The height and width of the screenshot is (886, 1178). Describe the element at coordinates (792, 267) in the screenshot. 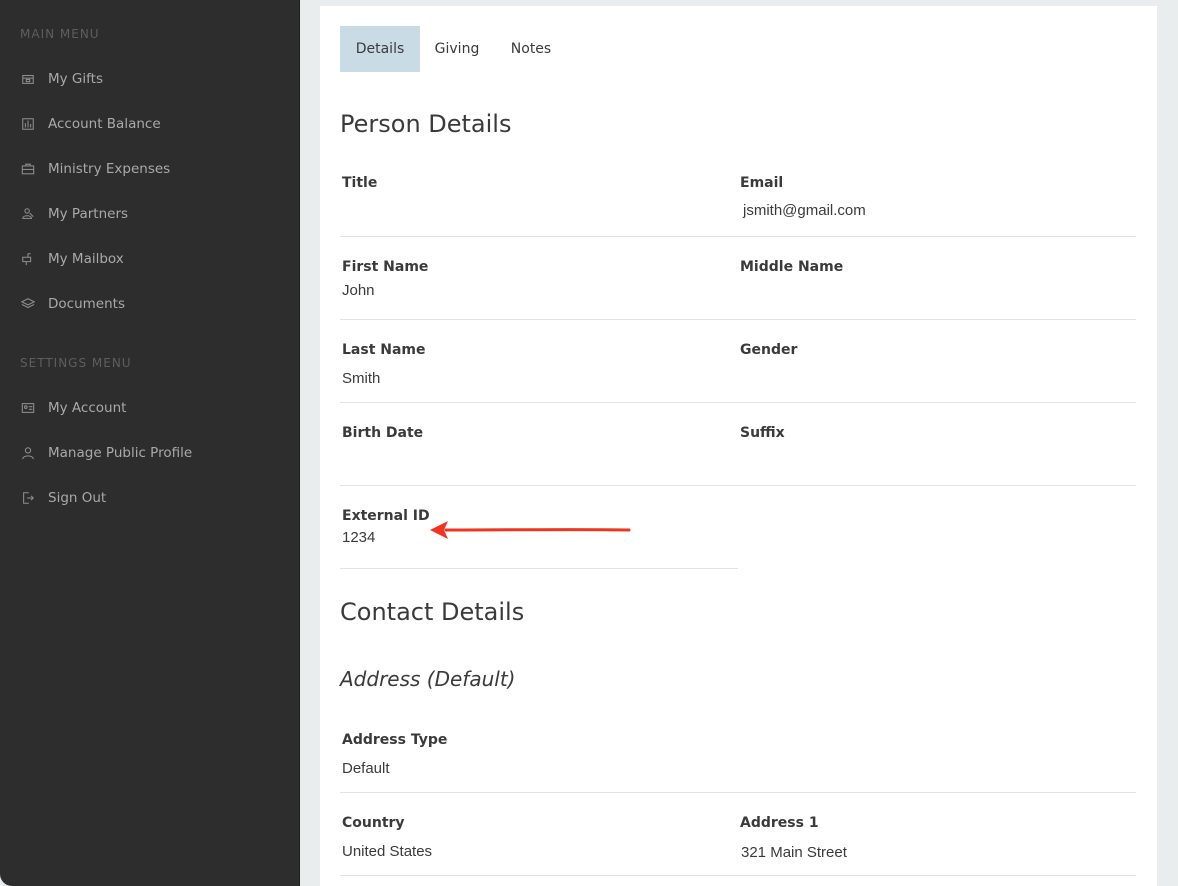

I see `middle-name-label: Middle Name` at that location.